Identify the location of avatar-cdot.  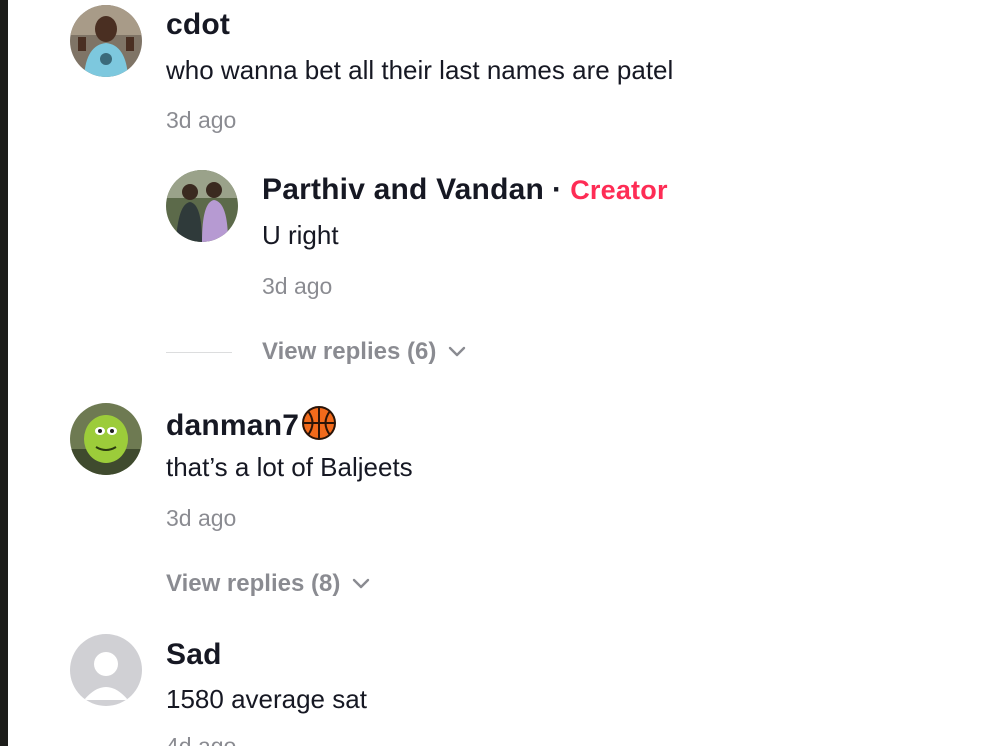
(106, 41).